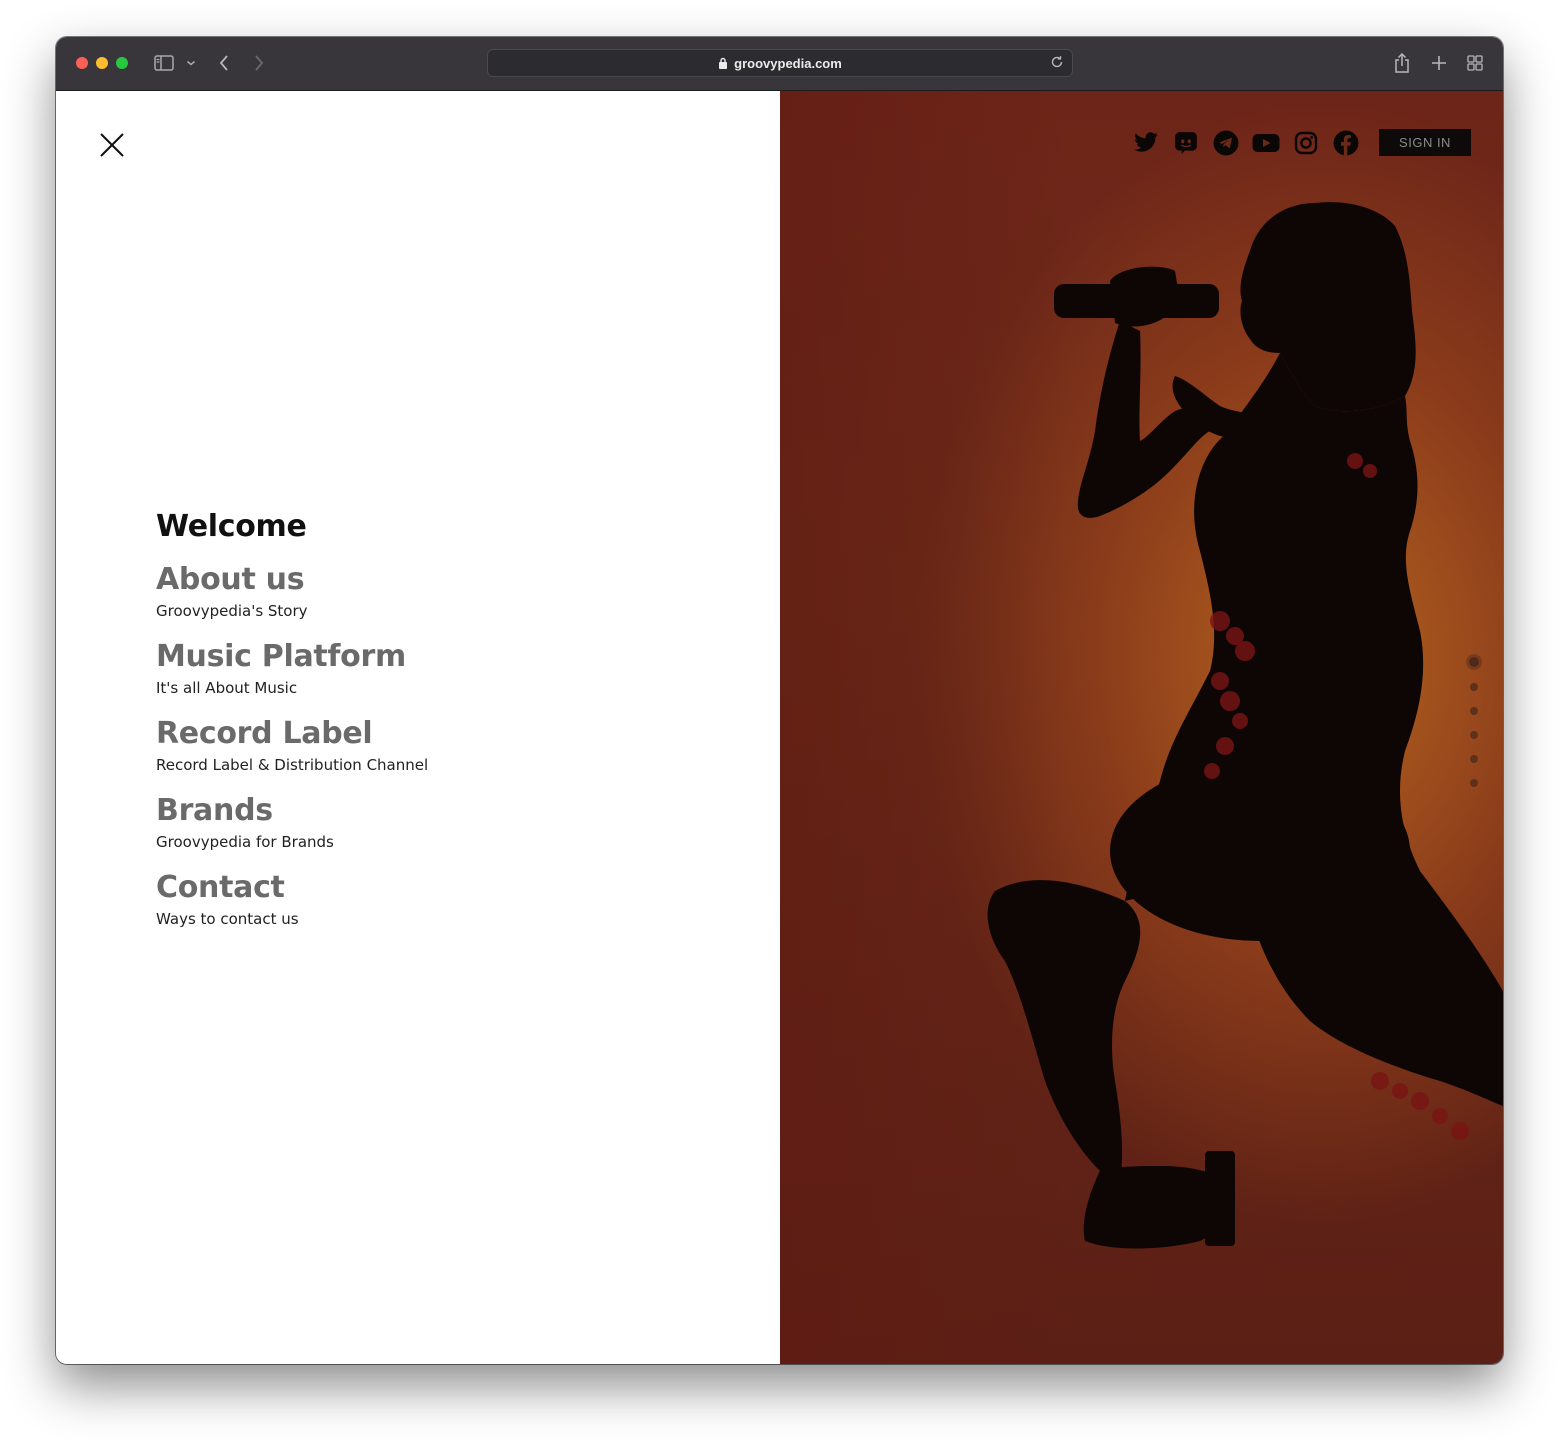 The width and height of the screenshot is (1559, 1439). What do you see at coordinates (788, 63) in the screenshot?
I see `address-url: groovypedia.com` at bounding box center [788, 63].